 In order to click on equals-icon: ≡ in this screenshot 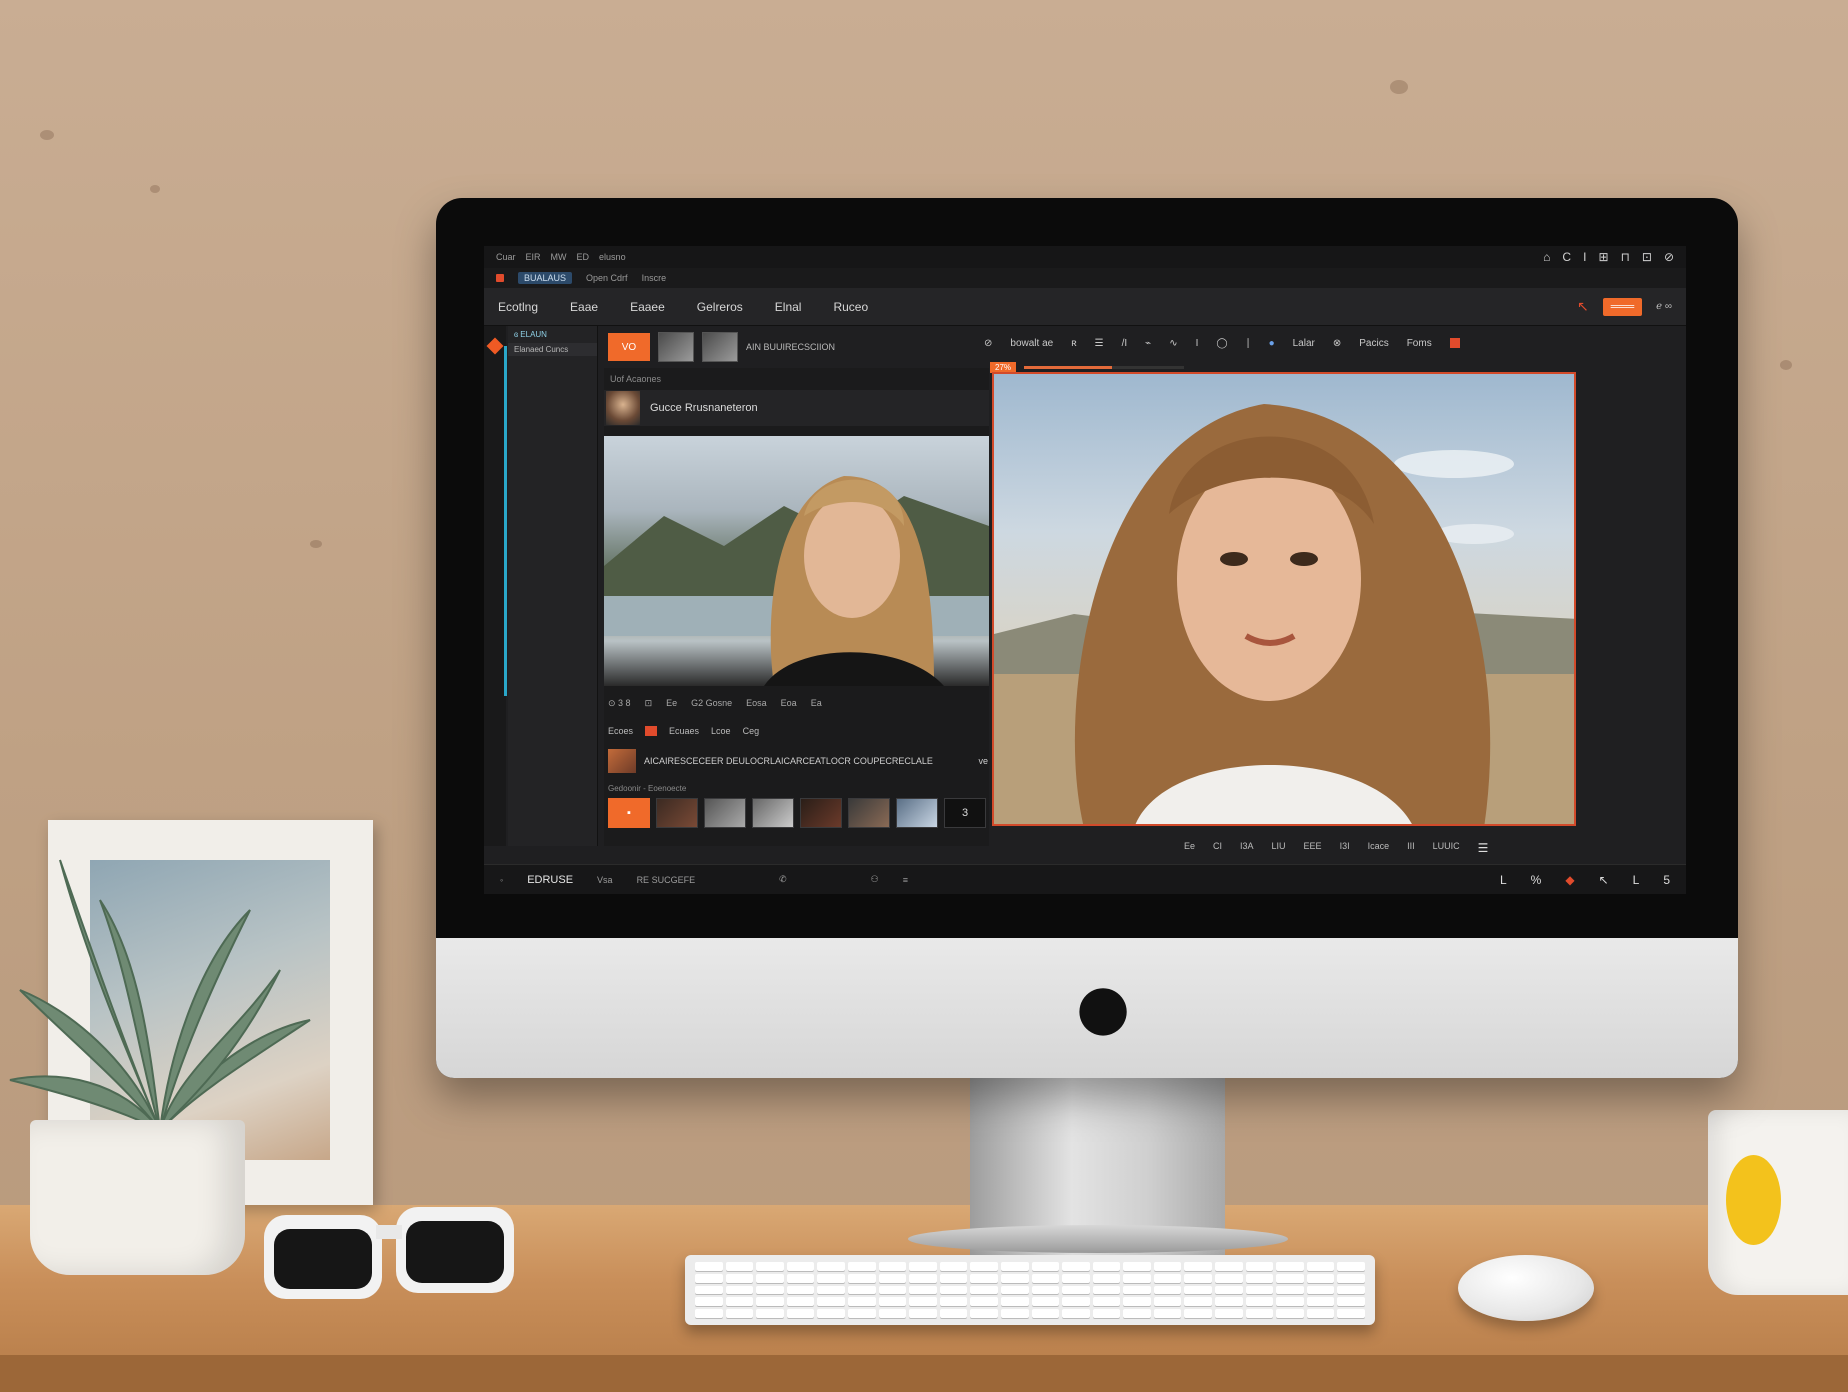, I will do `click(905, 880)`.